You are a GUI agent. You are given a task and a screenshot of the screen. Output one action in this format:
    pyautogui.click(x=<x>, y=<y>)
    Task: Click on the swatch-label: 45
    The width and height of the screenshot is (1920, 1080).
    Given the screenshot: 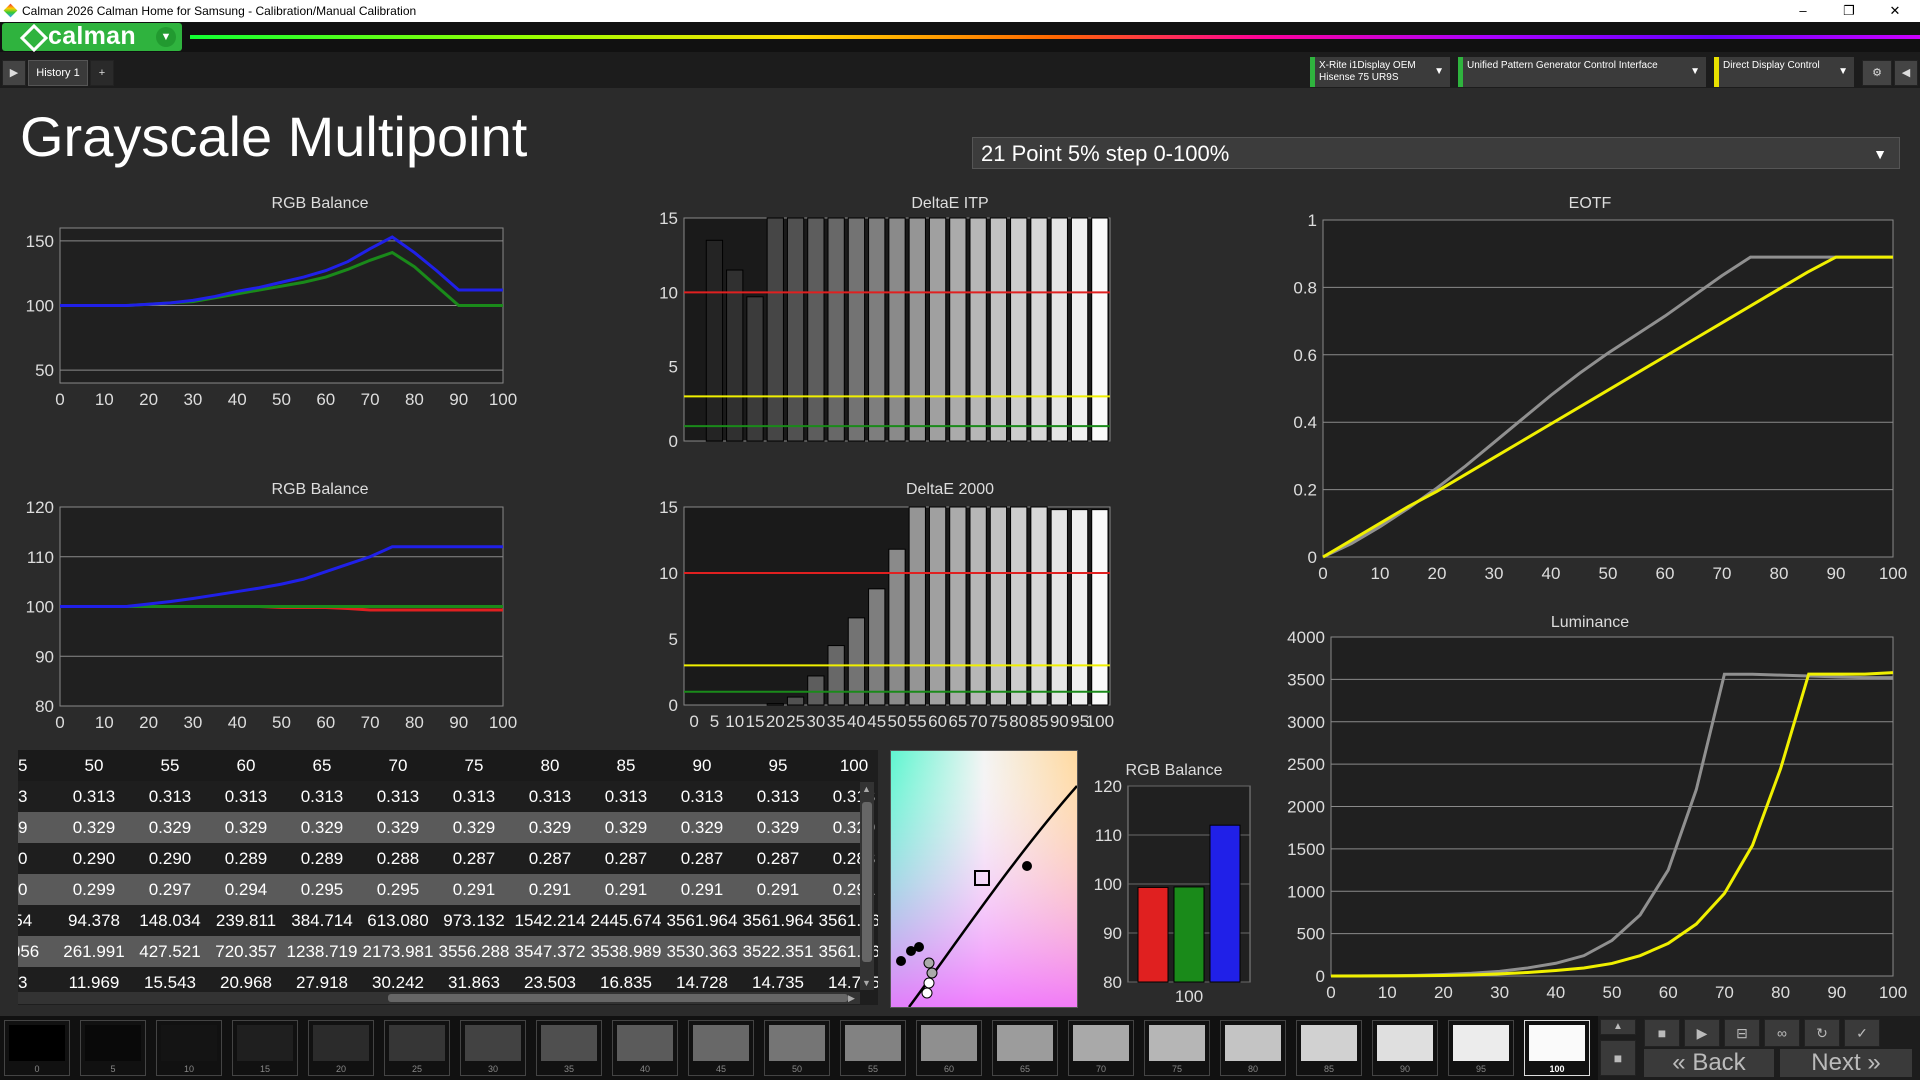 What is the action you would take?
    pyautogui.click(x=720, y=1069)
    